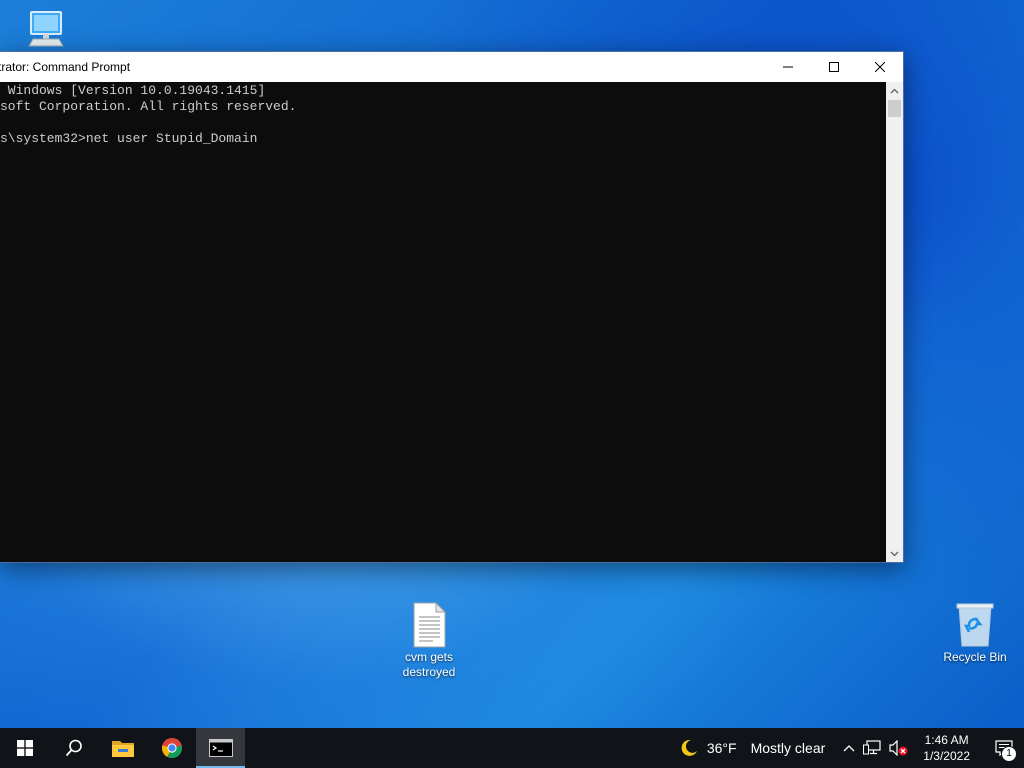 The width and height of the screenshot is (1024, 768). What do you see at coordinates (451, 67) in the screenshot?
I see `window-titlebar: trator: Command Prompt` at bounding box center [451, 67].